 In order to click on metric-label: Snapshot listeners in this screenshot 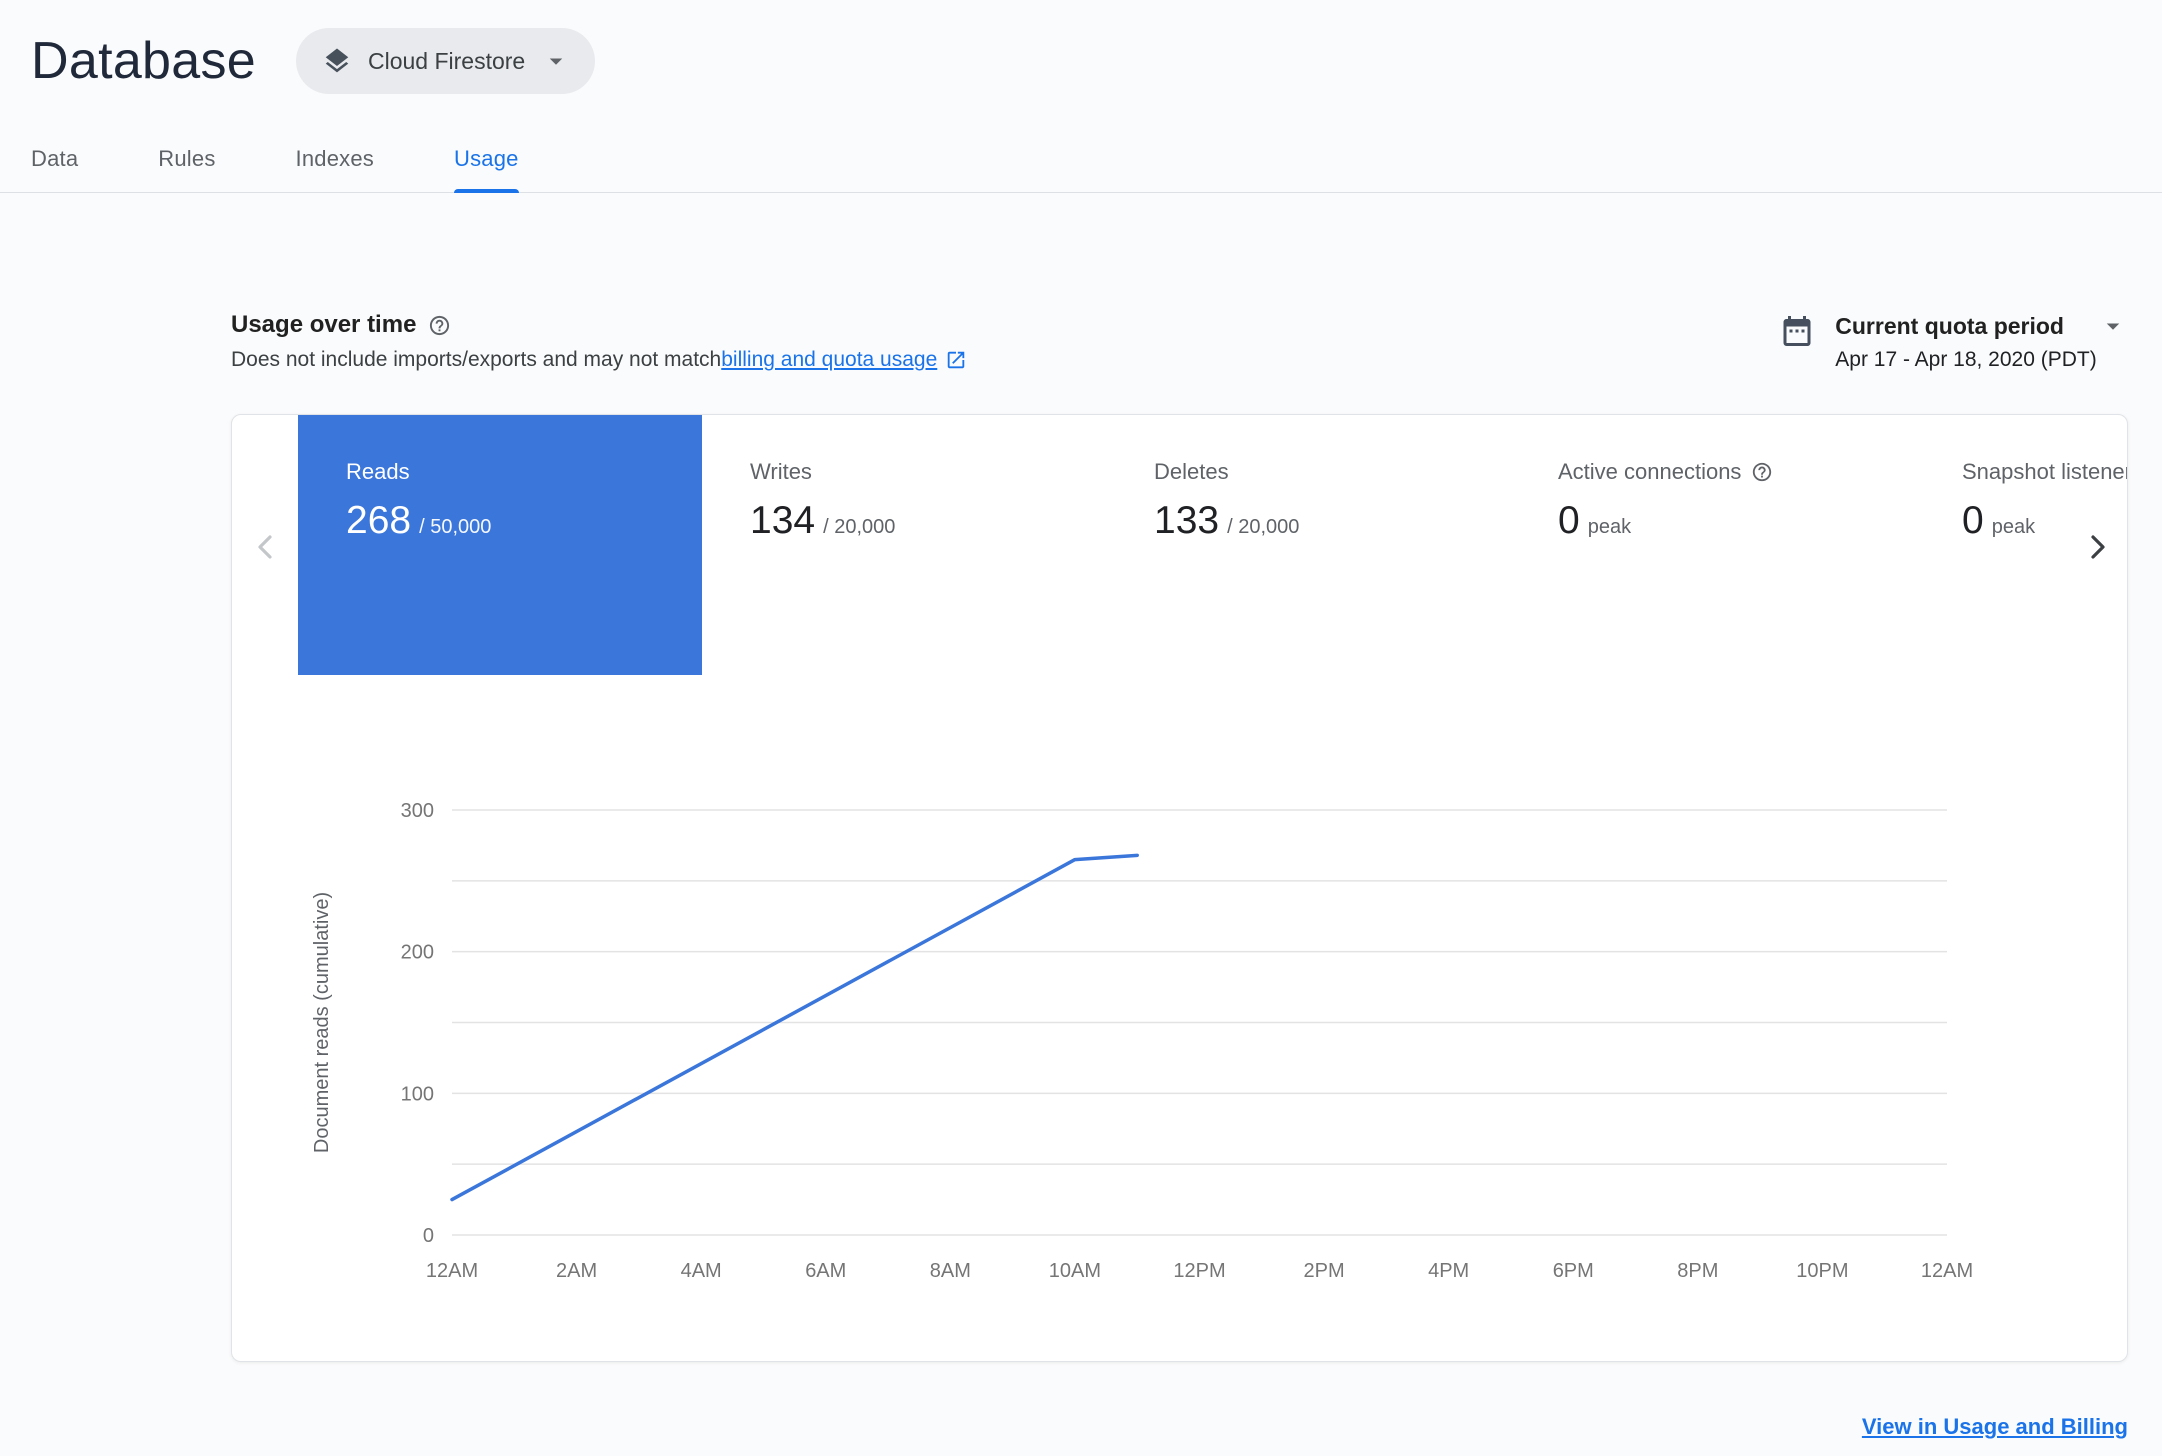, I will do `click(2045, 471)`.